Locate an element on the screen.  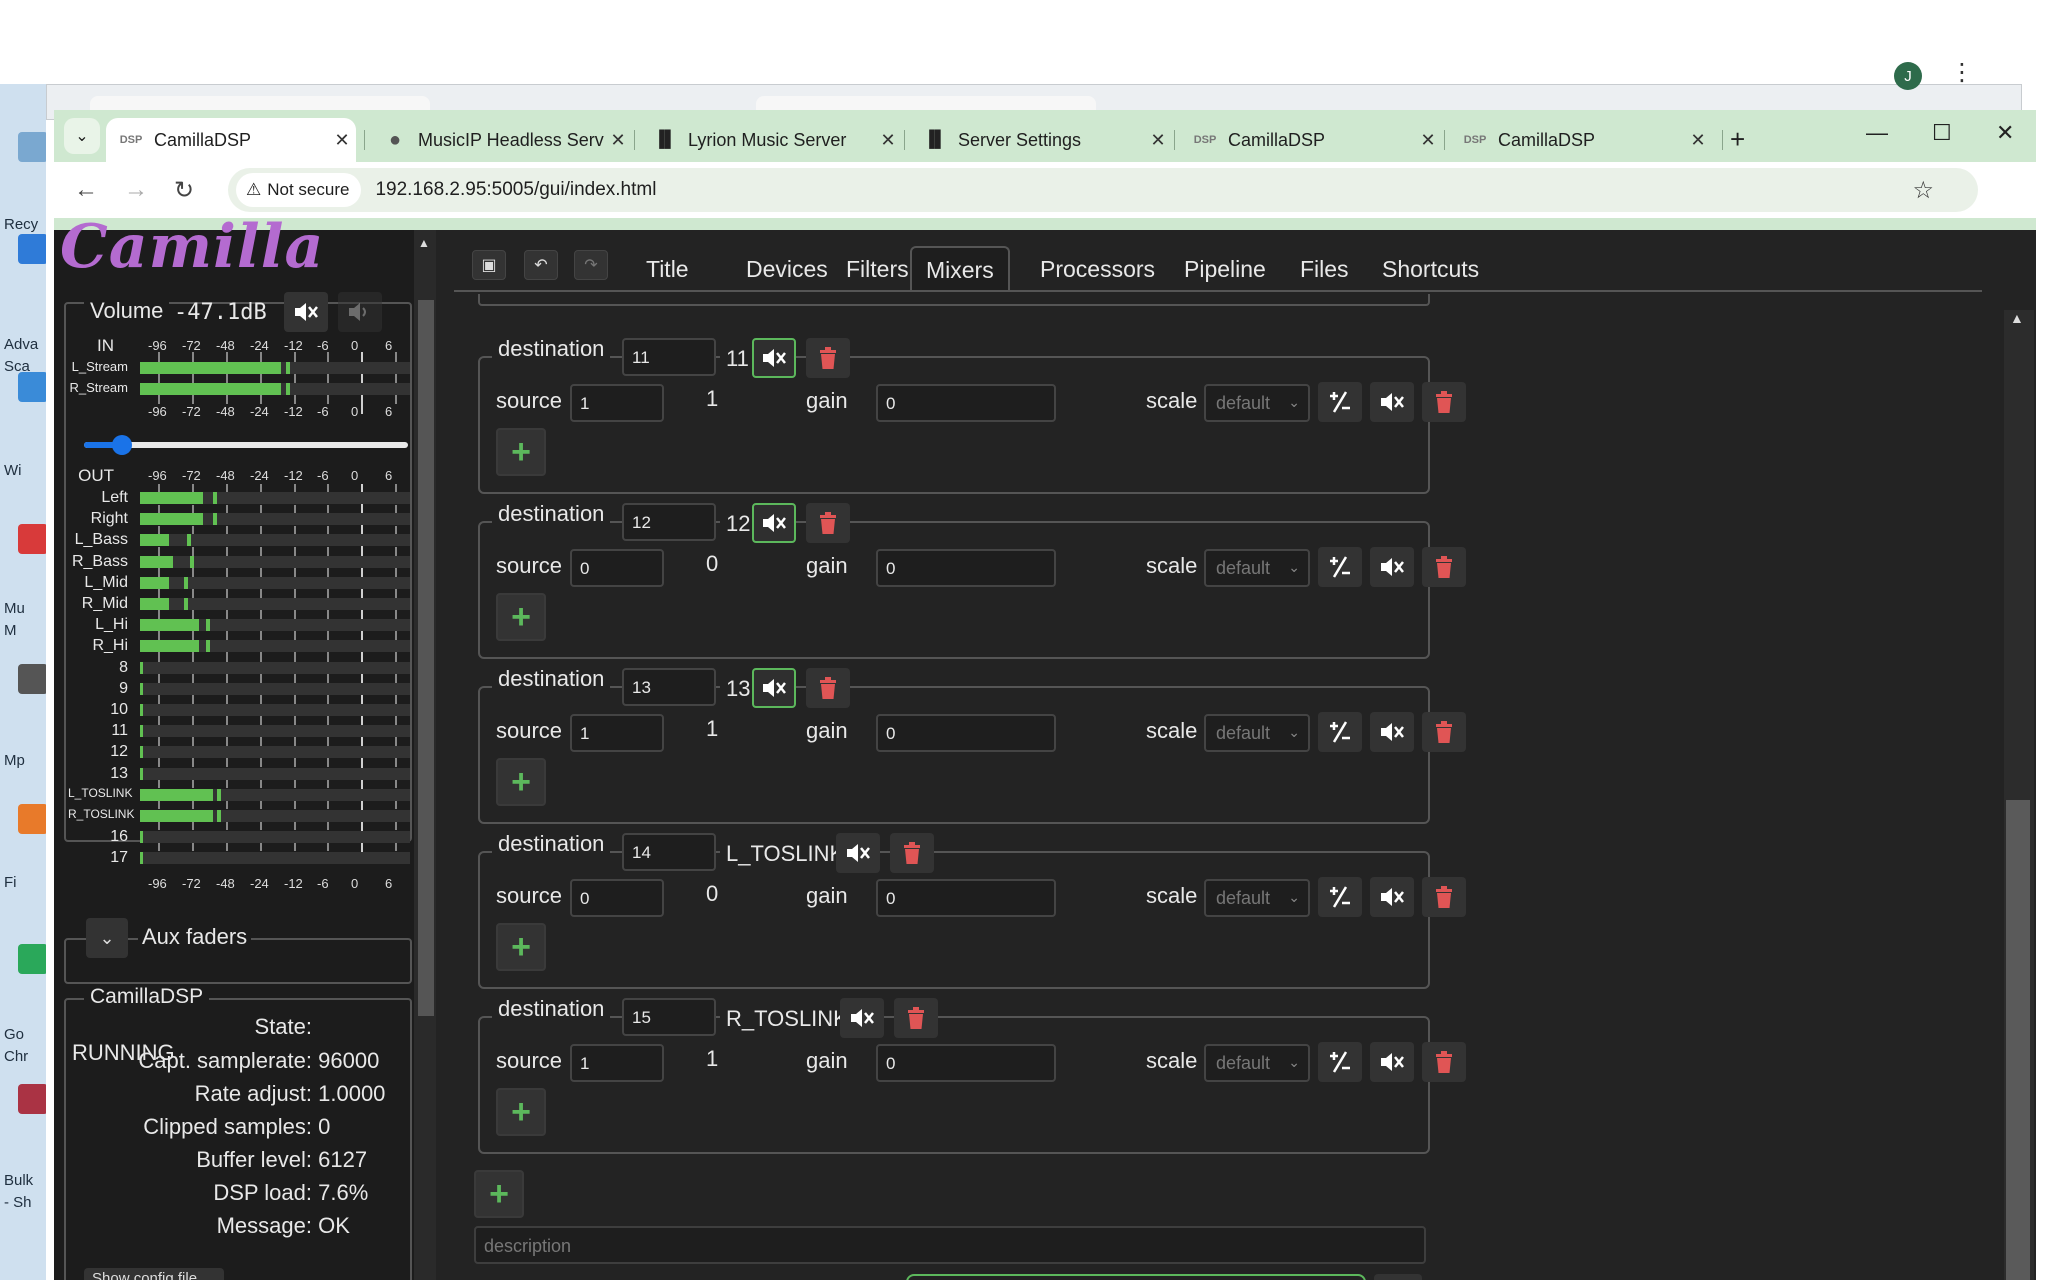
tab-shortcuts: Shortcuts is located at coordinates (1430, 269).